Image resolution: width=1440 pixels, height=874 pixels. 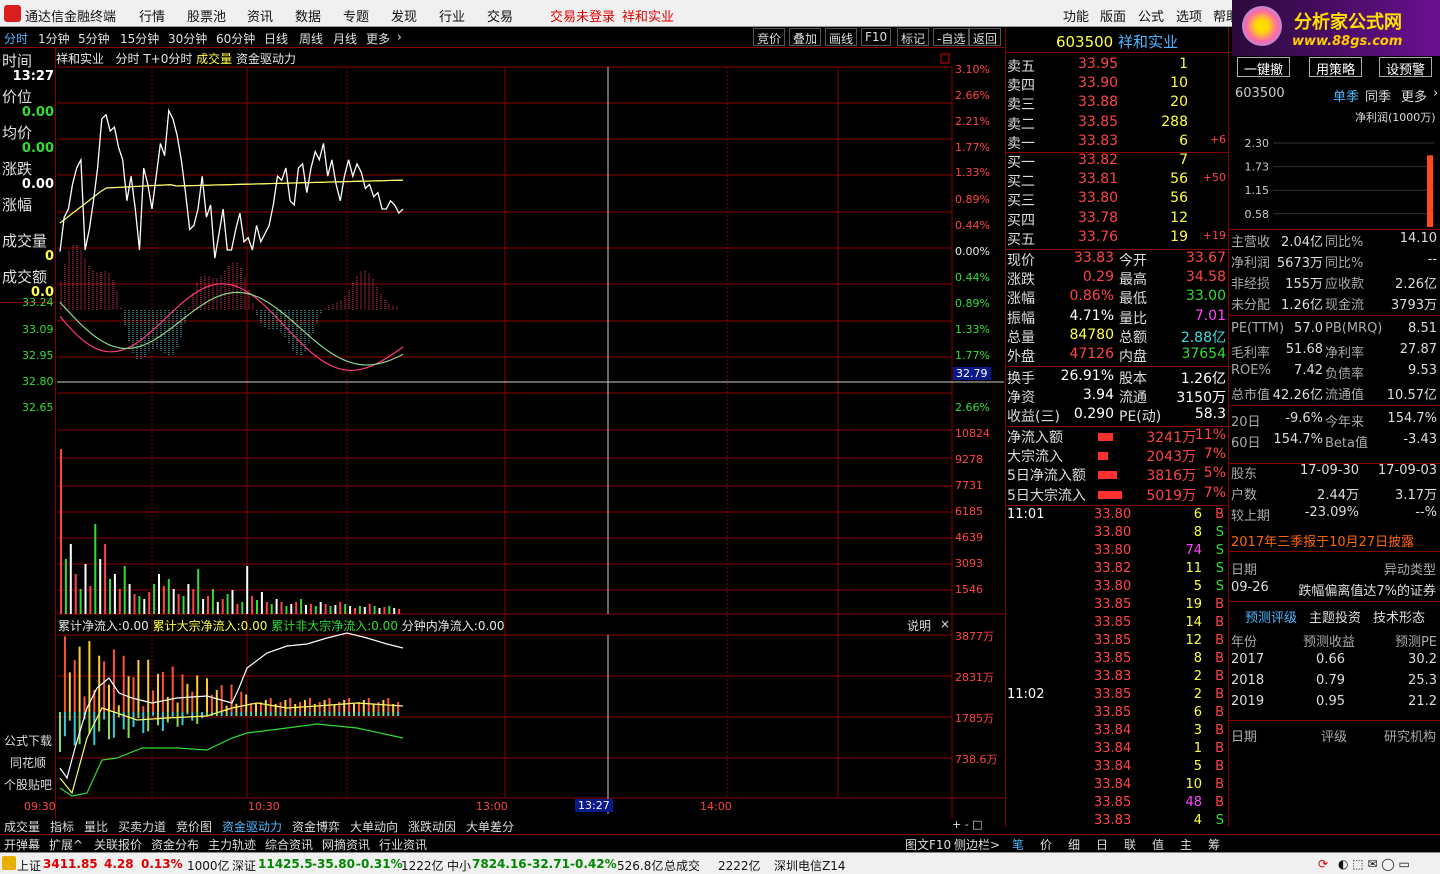 What do you see at coordinates (316, 826) in the screenshot?
I see `indicator-tab: 资金博弈` at bounding box center [316, 826].